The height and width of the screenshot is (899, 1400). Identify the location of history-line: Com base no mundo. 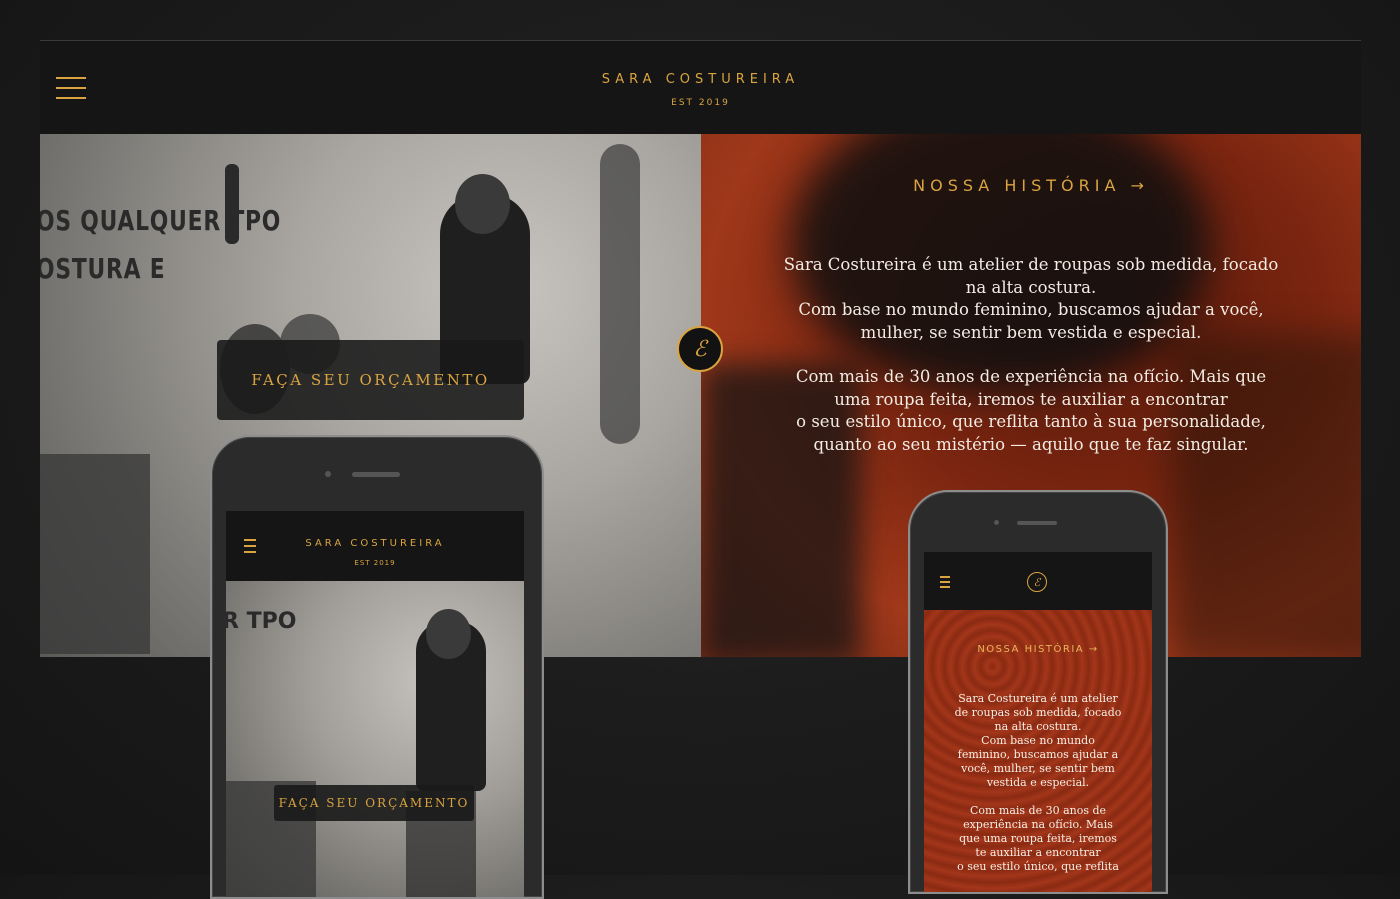
(1038, 740).